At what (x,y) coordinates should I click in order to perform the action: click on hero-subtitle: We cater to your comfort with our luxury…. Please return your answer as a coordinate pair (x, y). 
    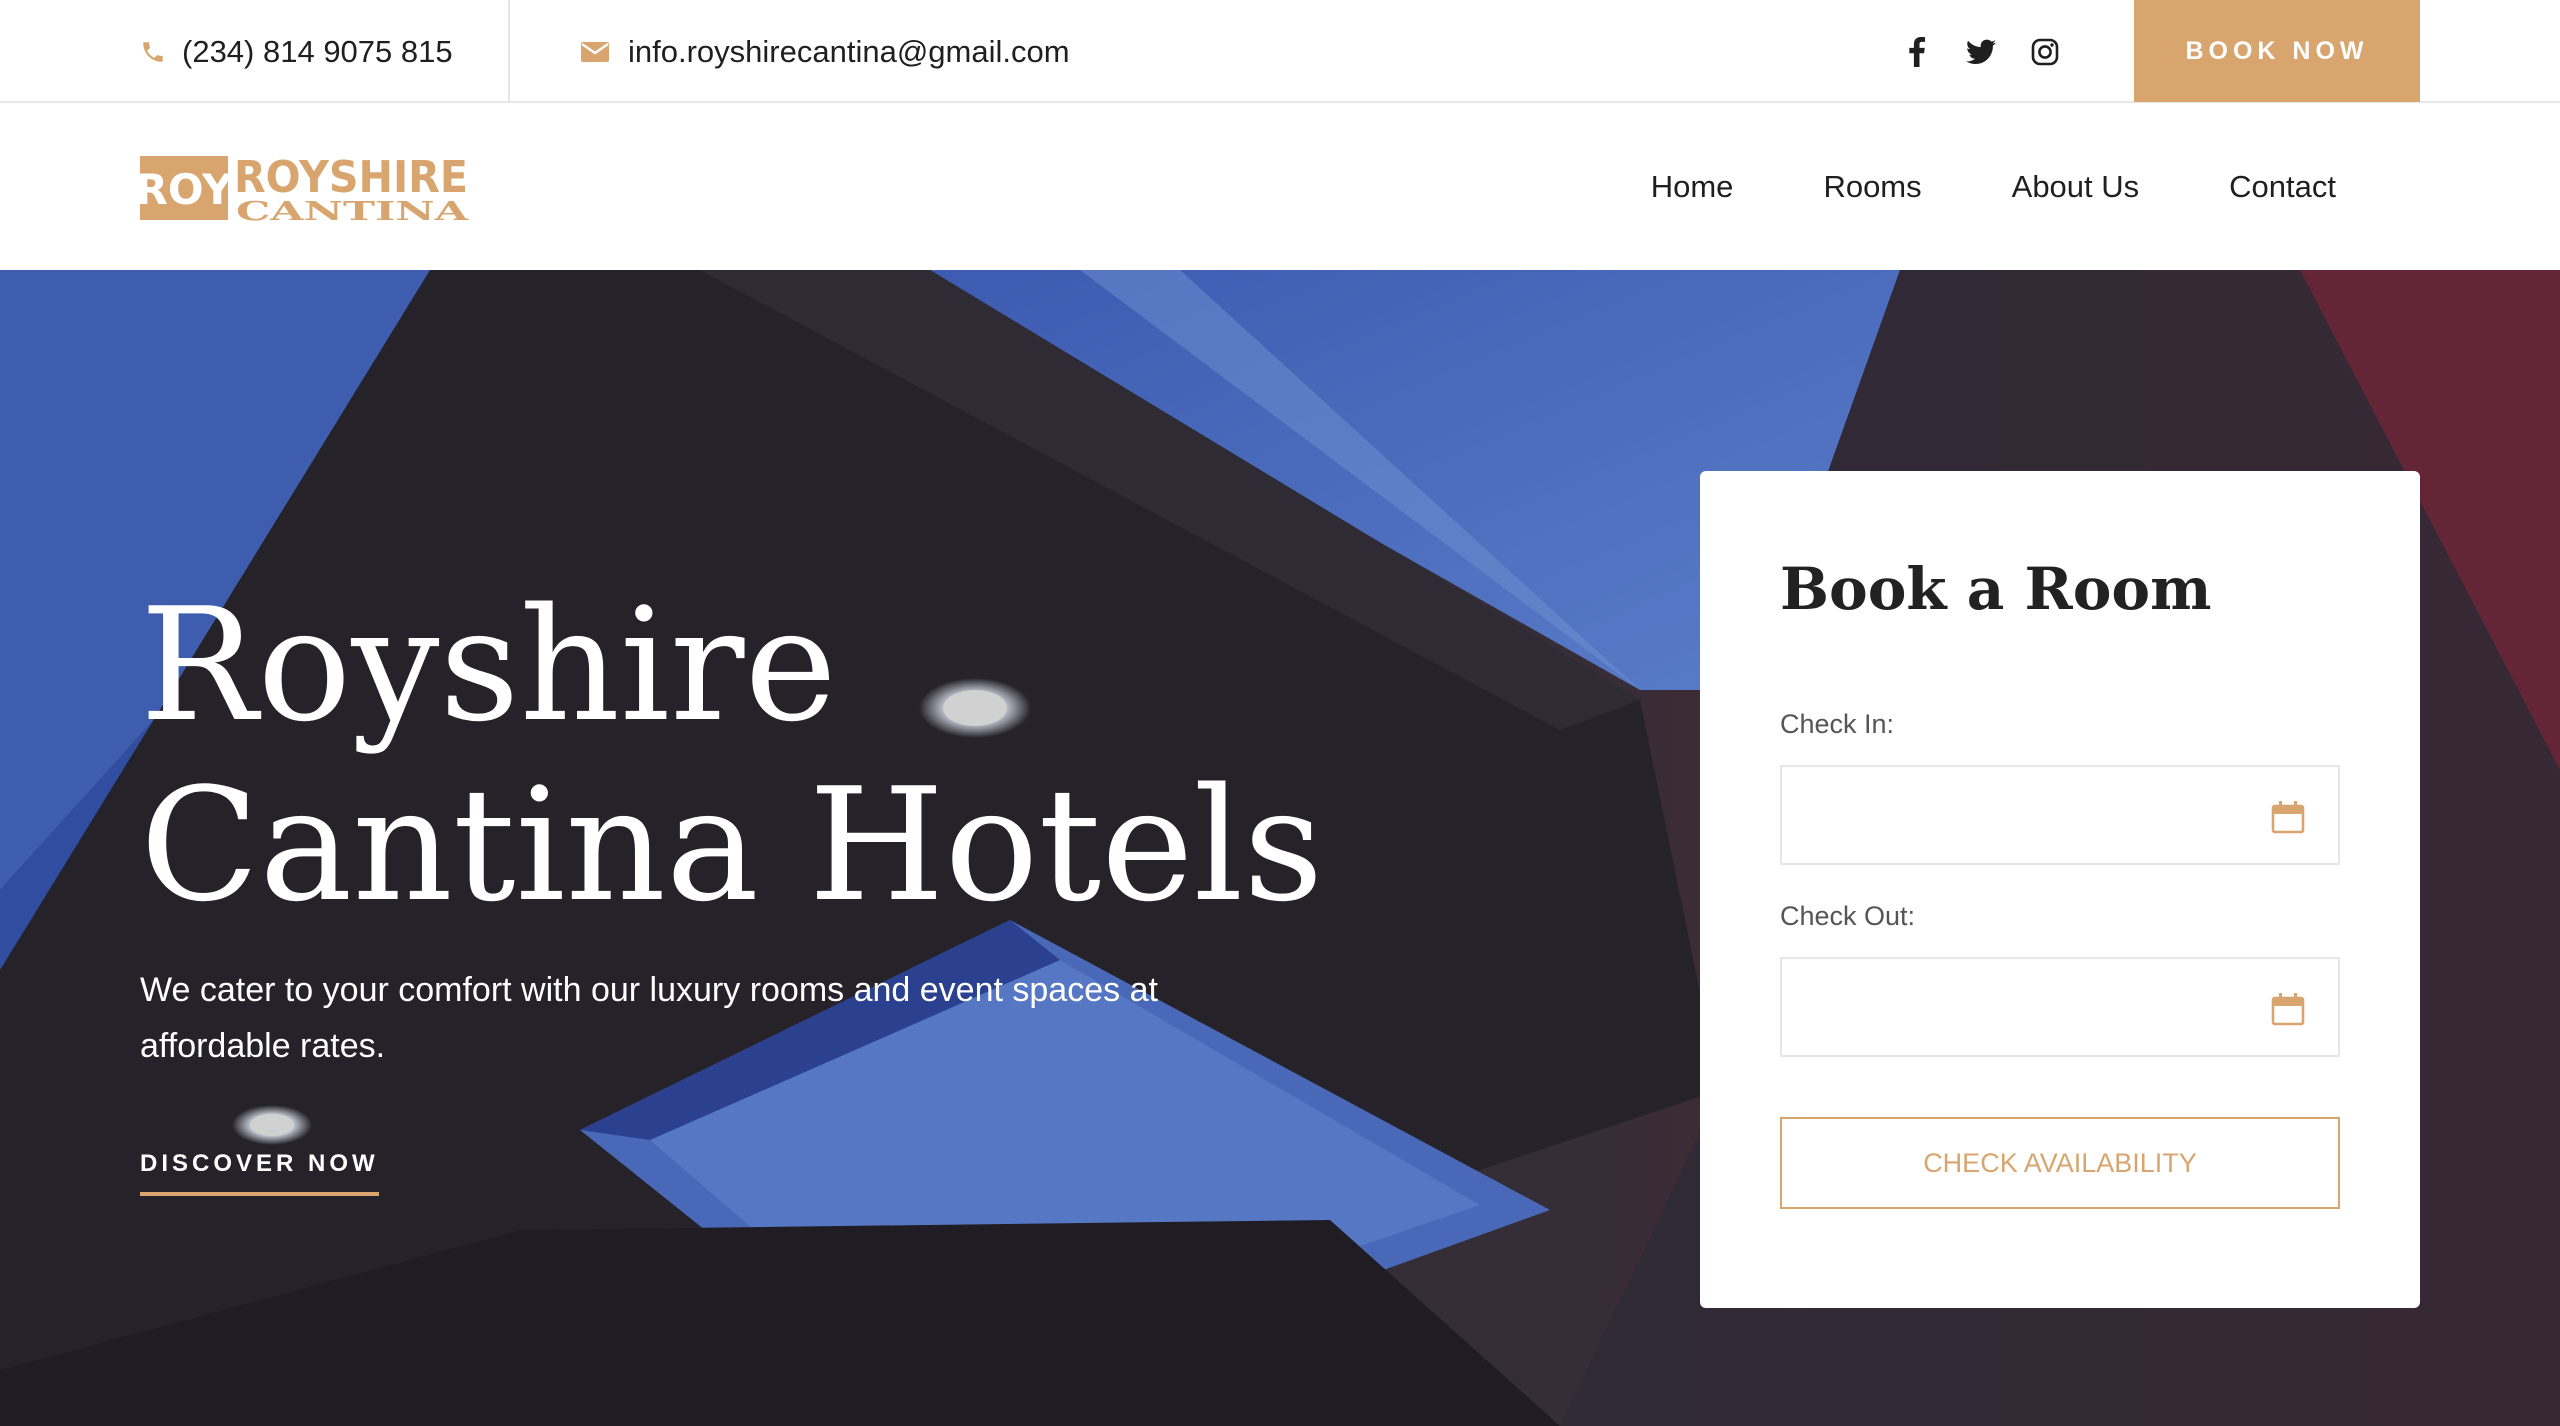
    Looking at the image, I should click on (649, 1018).